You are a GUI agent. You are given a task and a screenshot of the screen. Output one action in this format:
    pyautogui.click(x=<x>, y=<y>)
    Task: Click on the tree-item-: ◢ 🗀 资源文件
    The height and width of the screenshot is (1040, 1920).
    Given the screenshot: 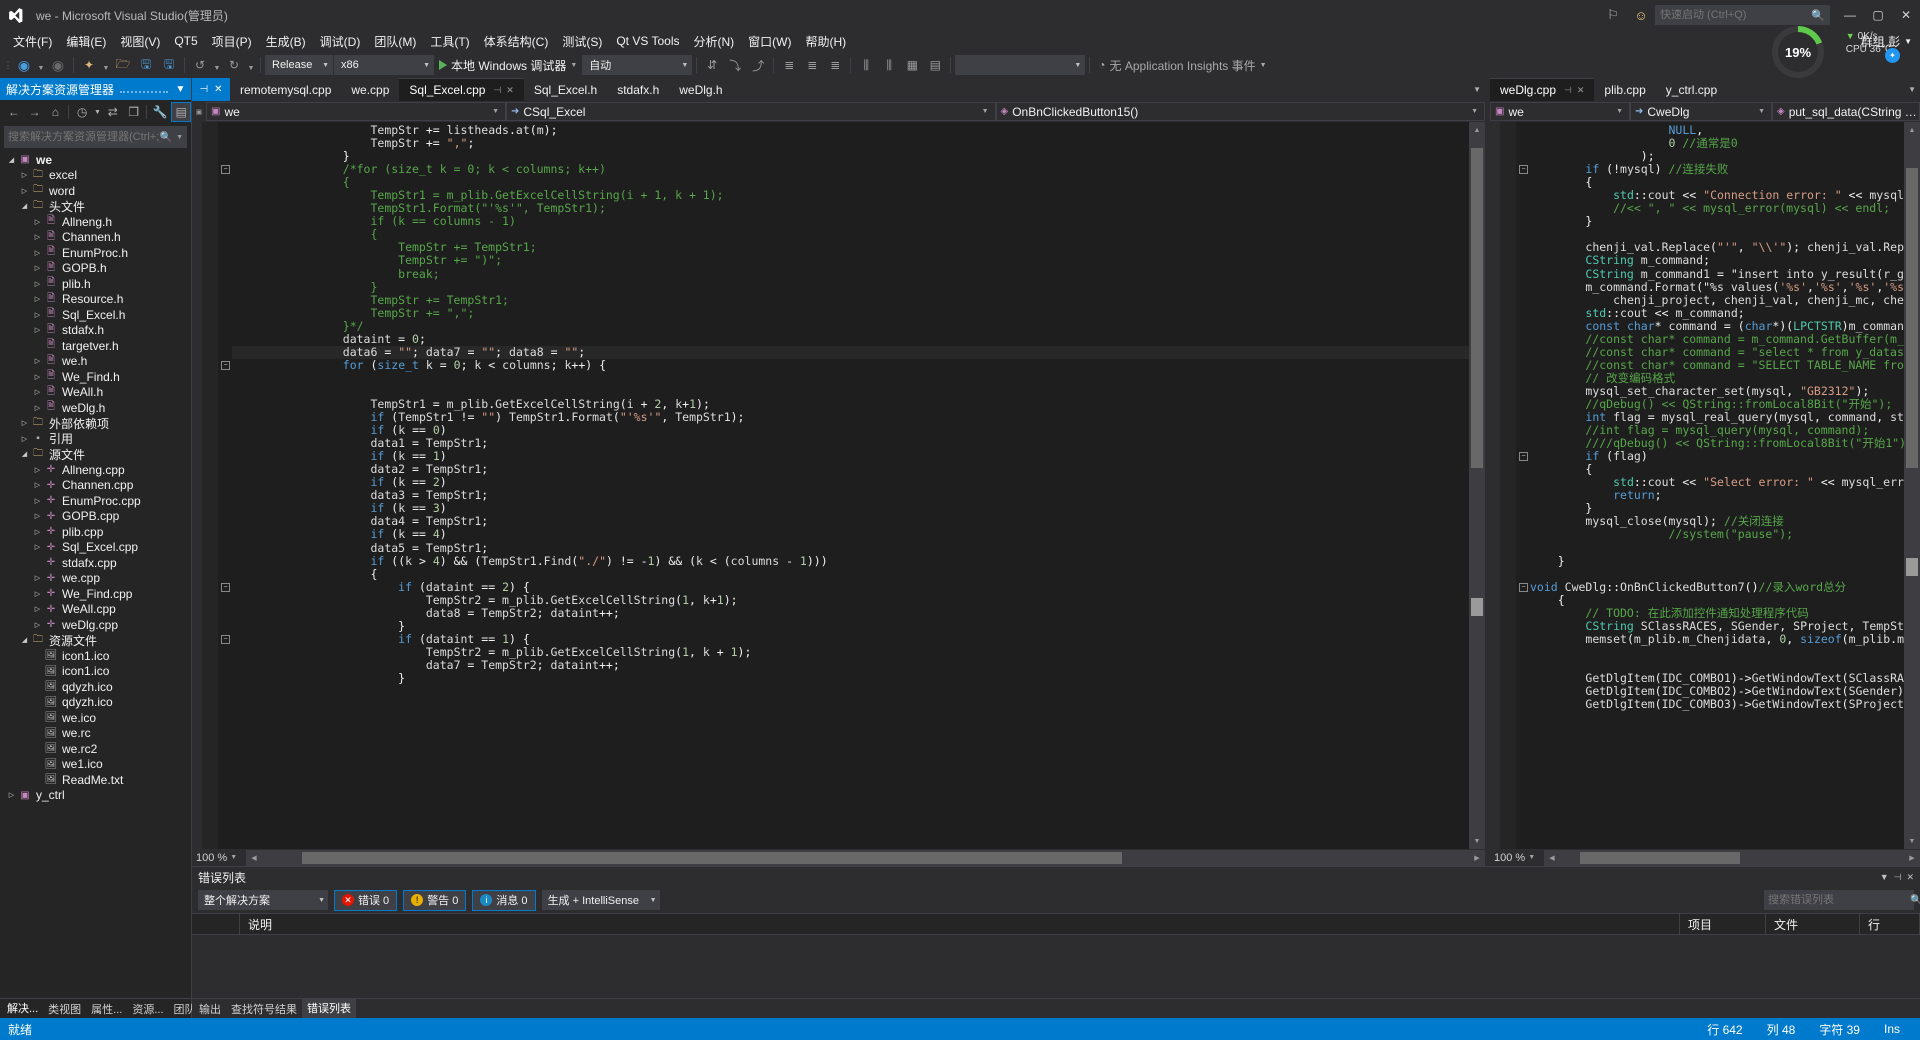 What is the action you would take?
    pyautogui.click(x=95, y=641)
    